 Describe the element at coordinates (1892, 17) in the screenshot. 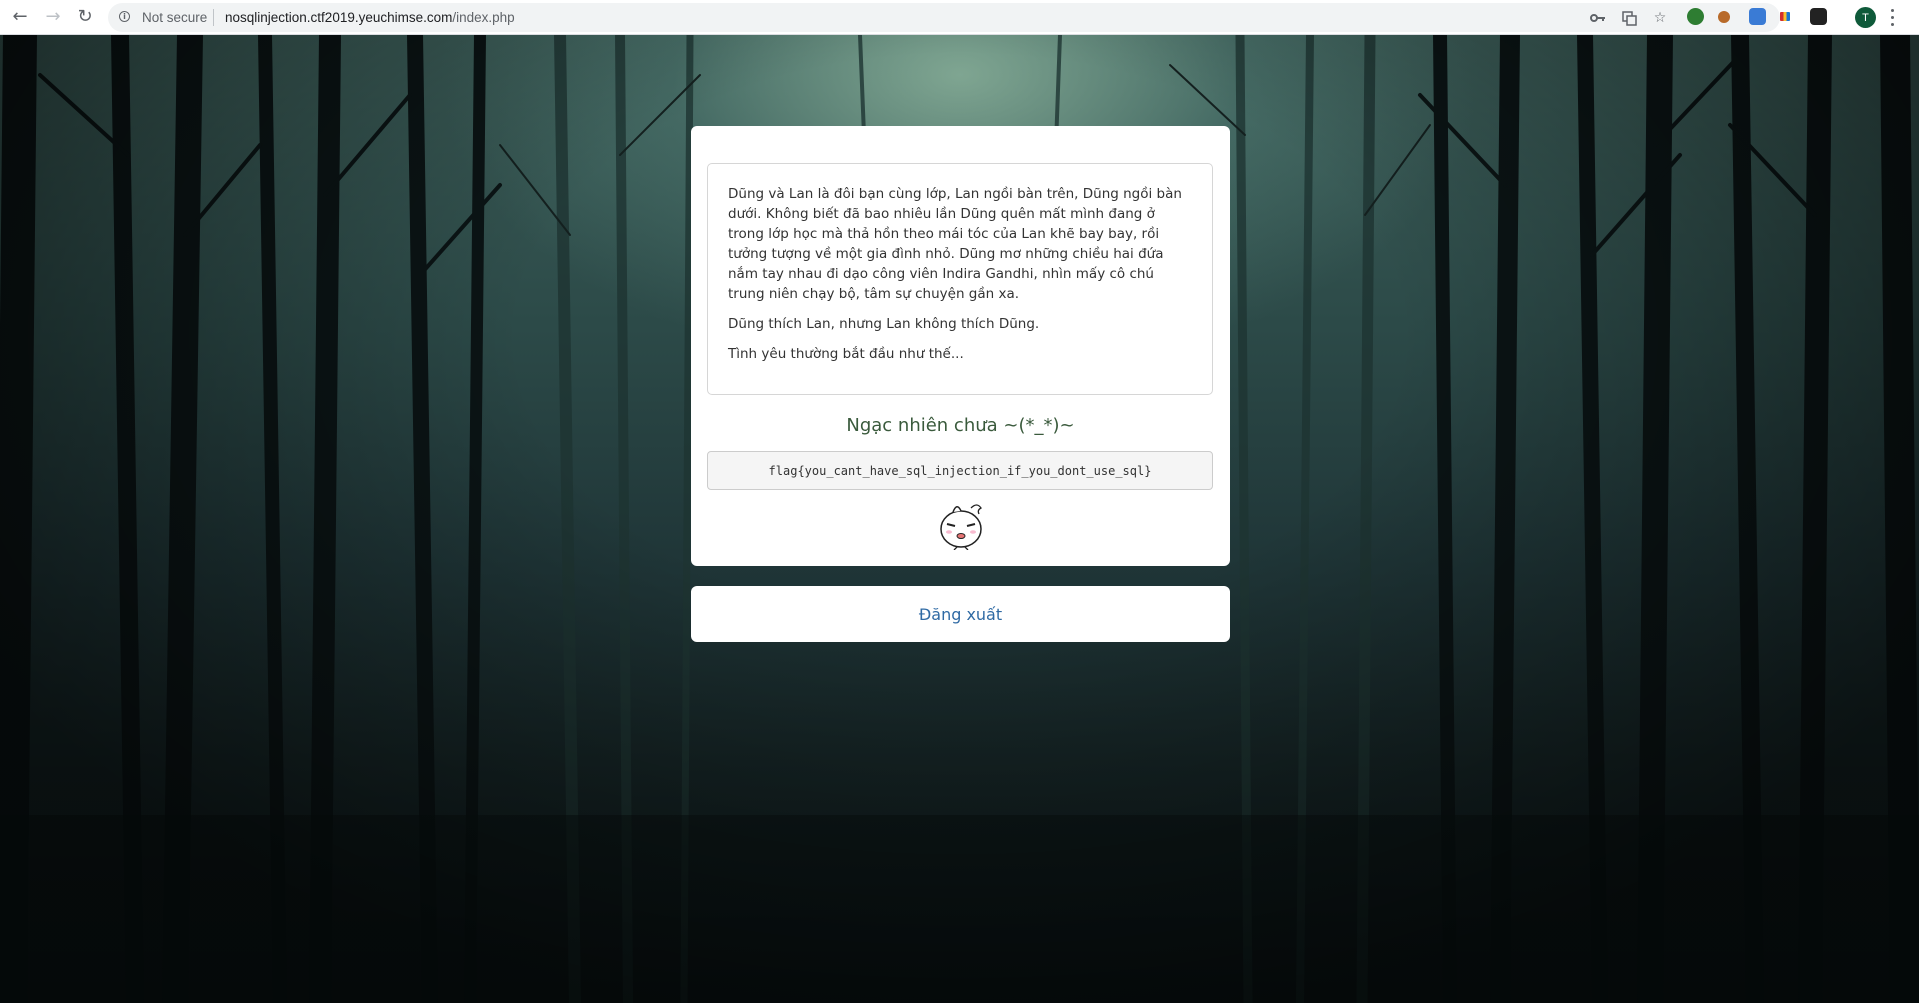

I see `kebab-menu-icon` at that location.